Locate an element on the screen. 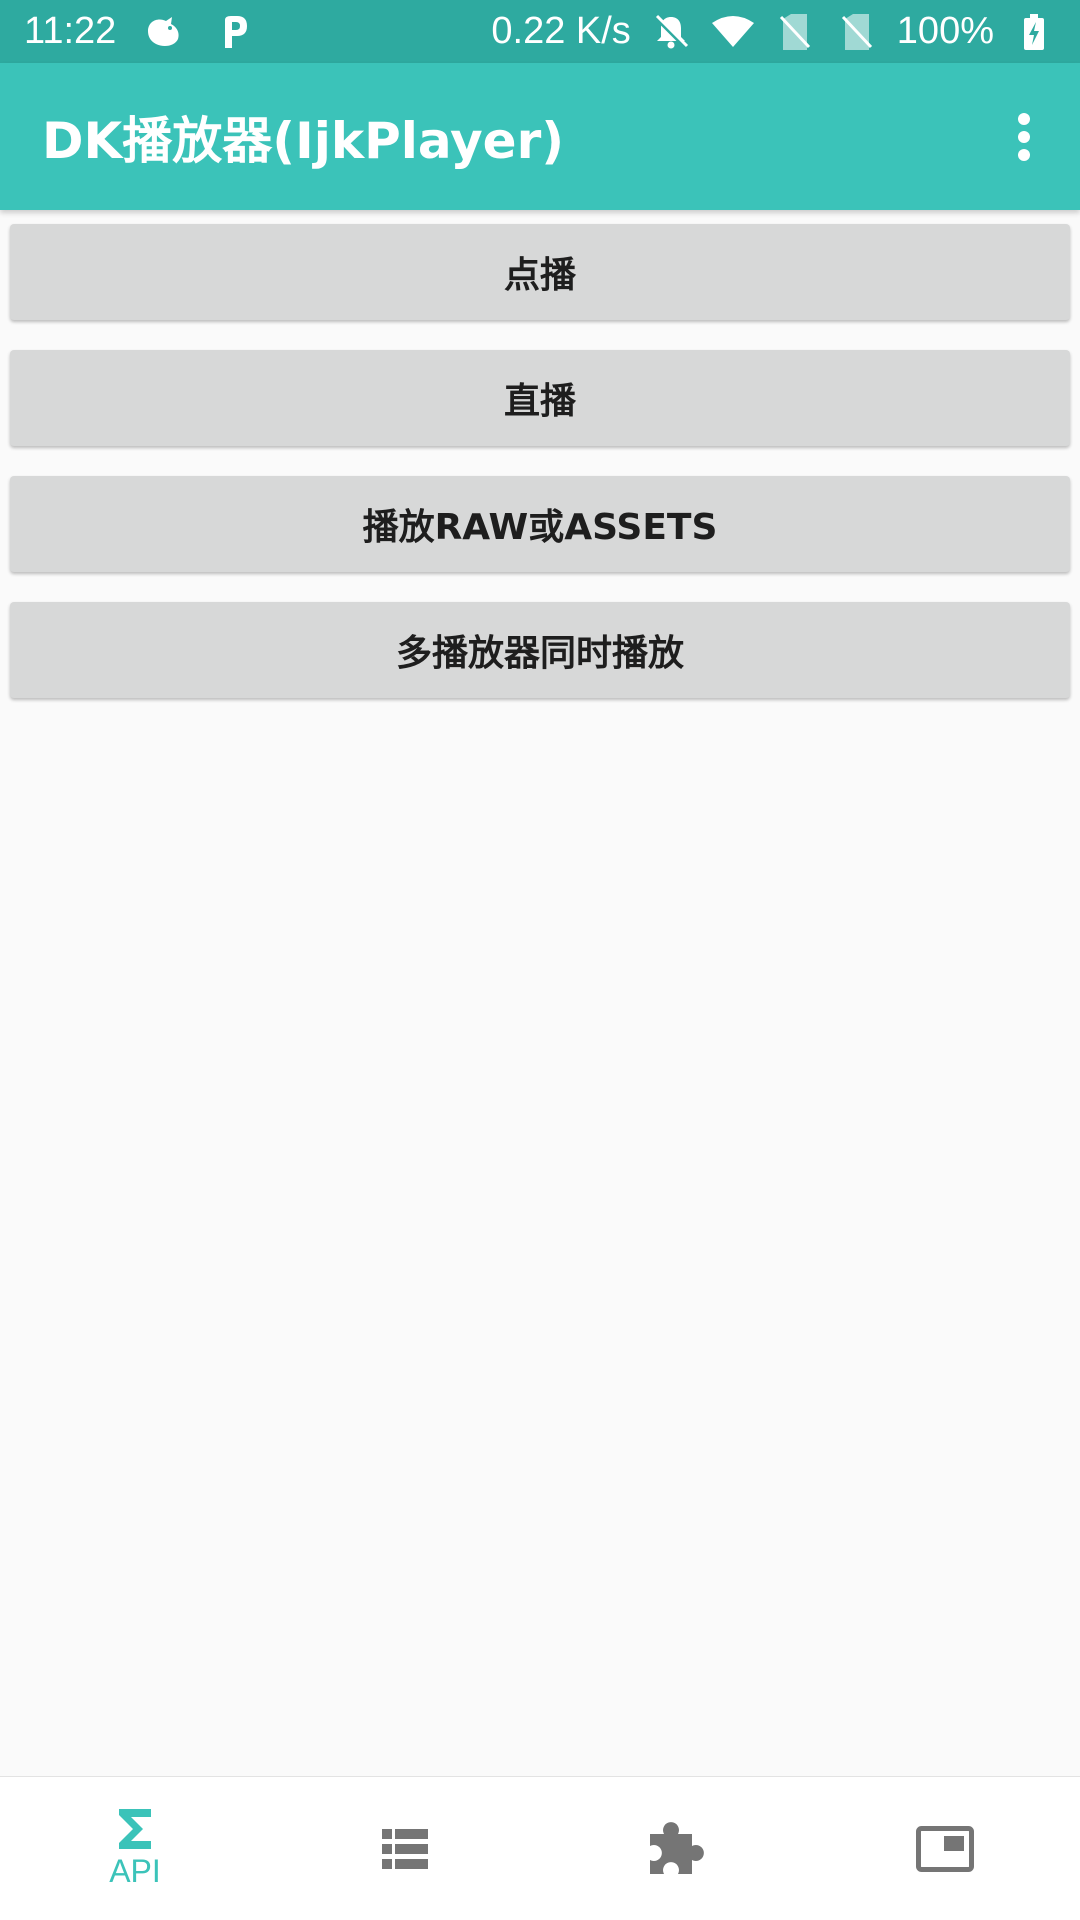 The image size is (1080, 1920). app-title: DK播放器(IjkPlayer) is located at coordinates (303, 140).